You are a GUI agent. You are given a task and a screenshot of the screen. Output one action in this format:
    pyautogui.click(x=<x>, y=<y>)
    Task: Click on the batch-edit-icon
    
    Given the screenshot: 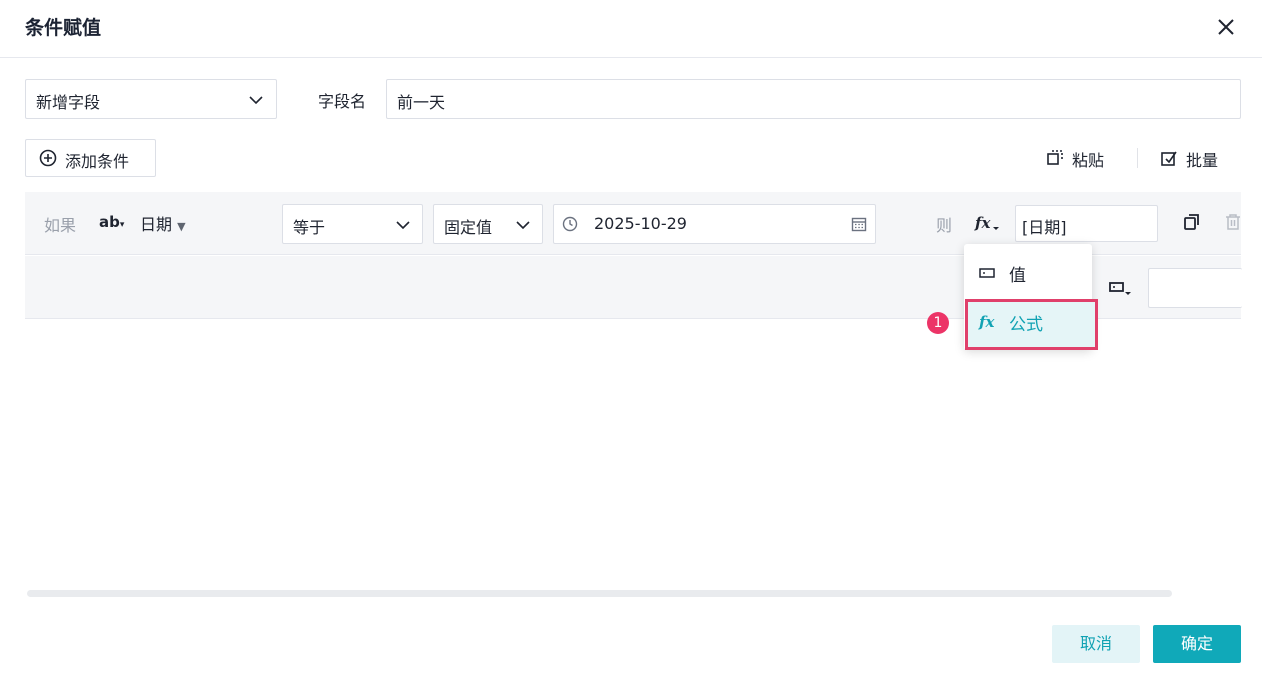 What is the action you would take?
    pyautogui.click(x=1169, y=158)
    